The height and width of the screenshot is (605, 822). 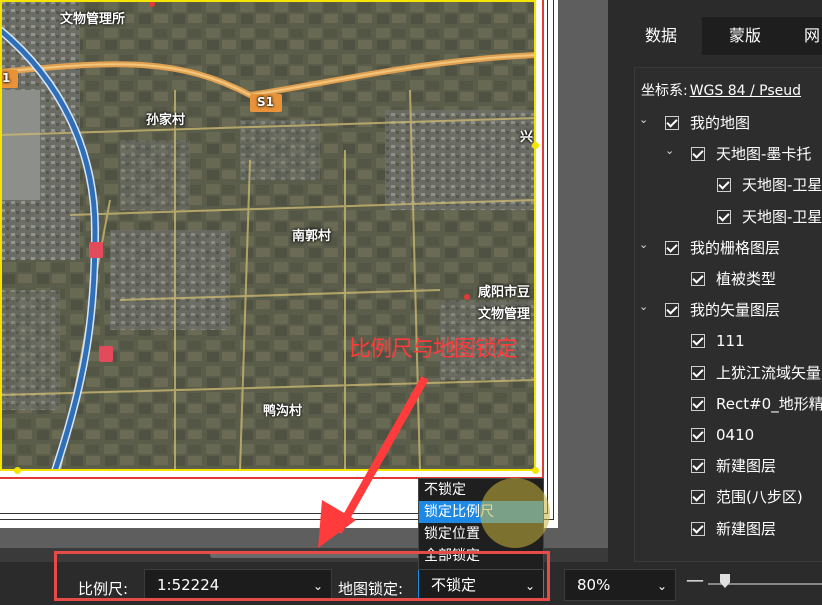 What do you see at coordinates (730, 341) in the screenshot?
I see `layer-label: 111` at bounding box center [730, 341].